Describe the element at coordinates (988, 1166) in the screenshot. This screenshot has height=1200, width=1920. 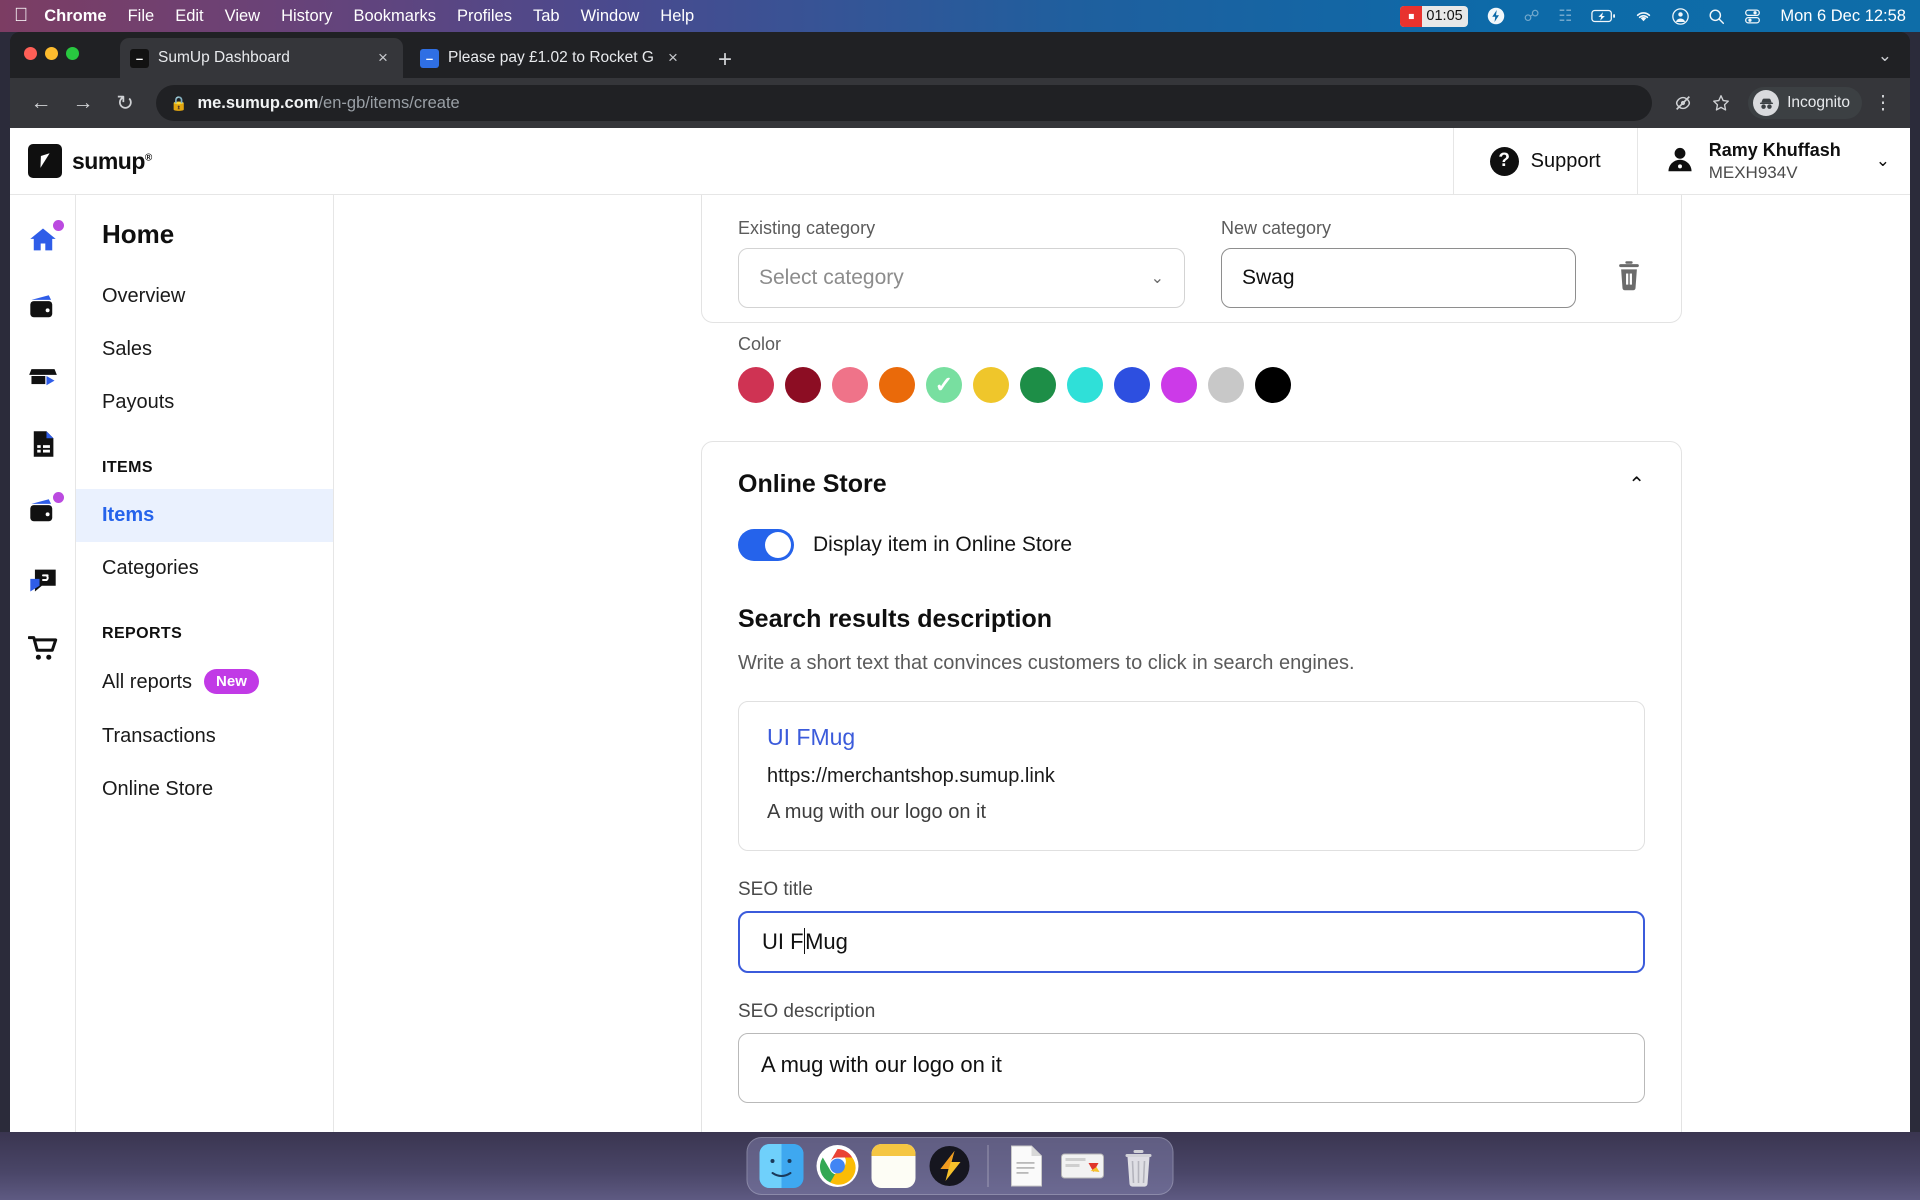
I see `dock-divider` at that location.